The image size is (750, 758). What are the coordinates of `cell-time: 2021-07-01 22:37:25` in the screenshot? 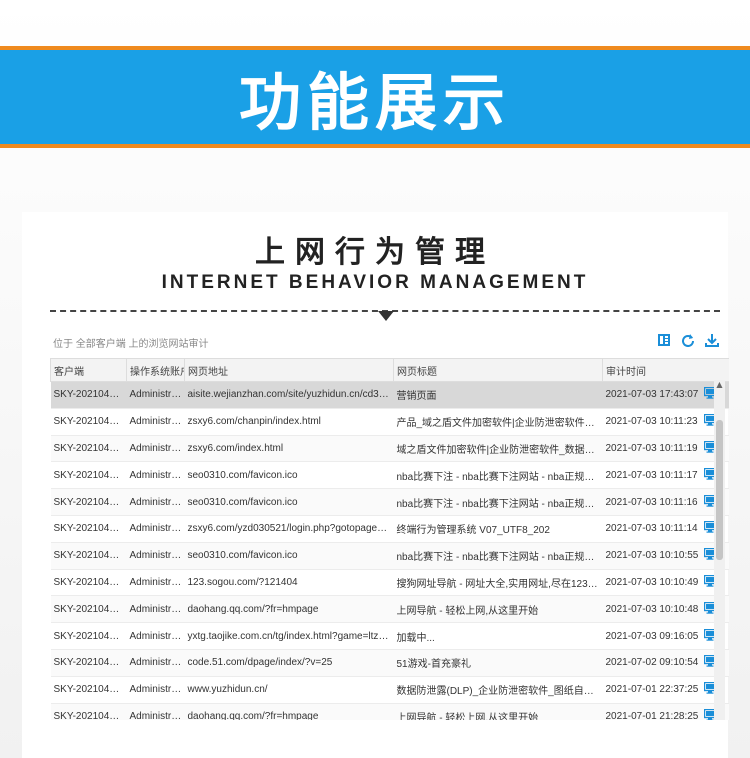 It's located at (665, 690).